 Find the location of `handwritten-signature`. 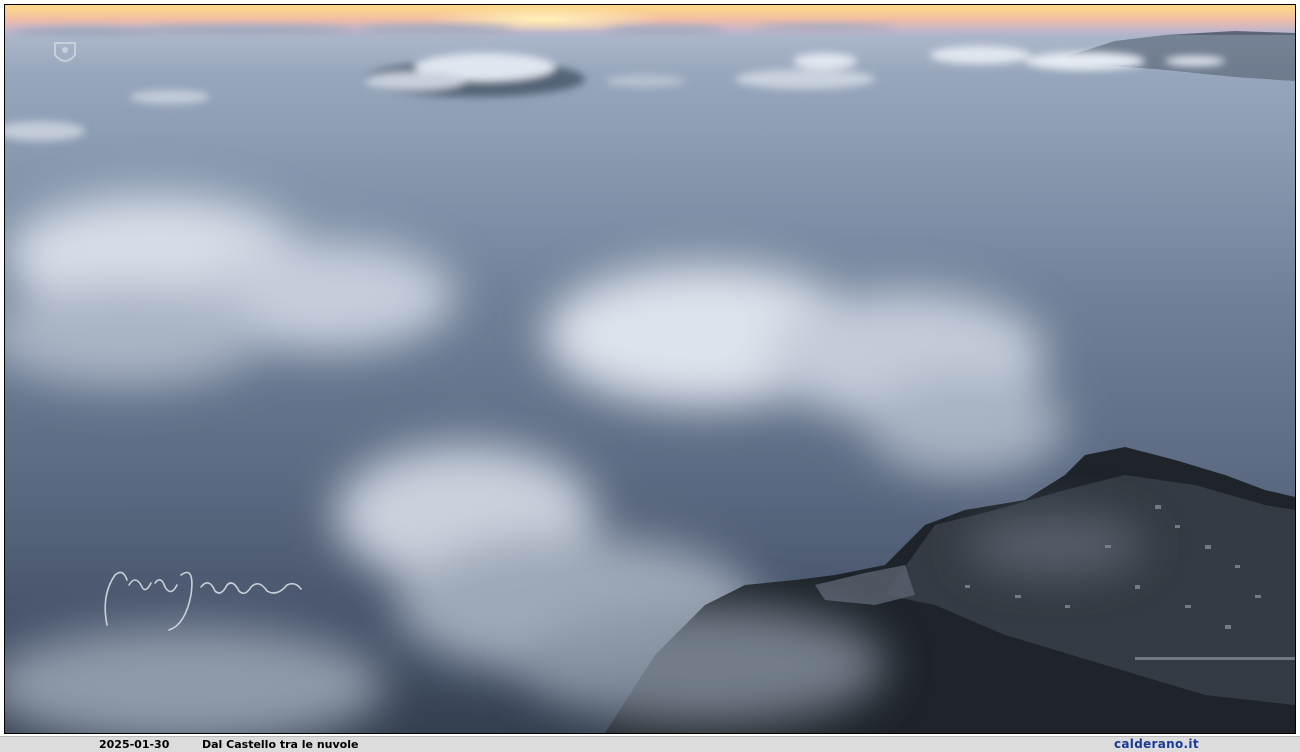

handwritten-signature is located at coordinates (203, 601).